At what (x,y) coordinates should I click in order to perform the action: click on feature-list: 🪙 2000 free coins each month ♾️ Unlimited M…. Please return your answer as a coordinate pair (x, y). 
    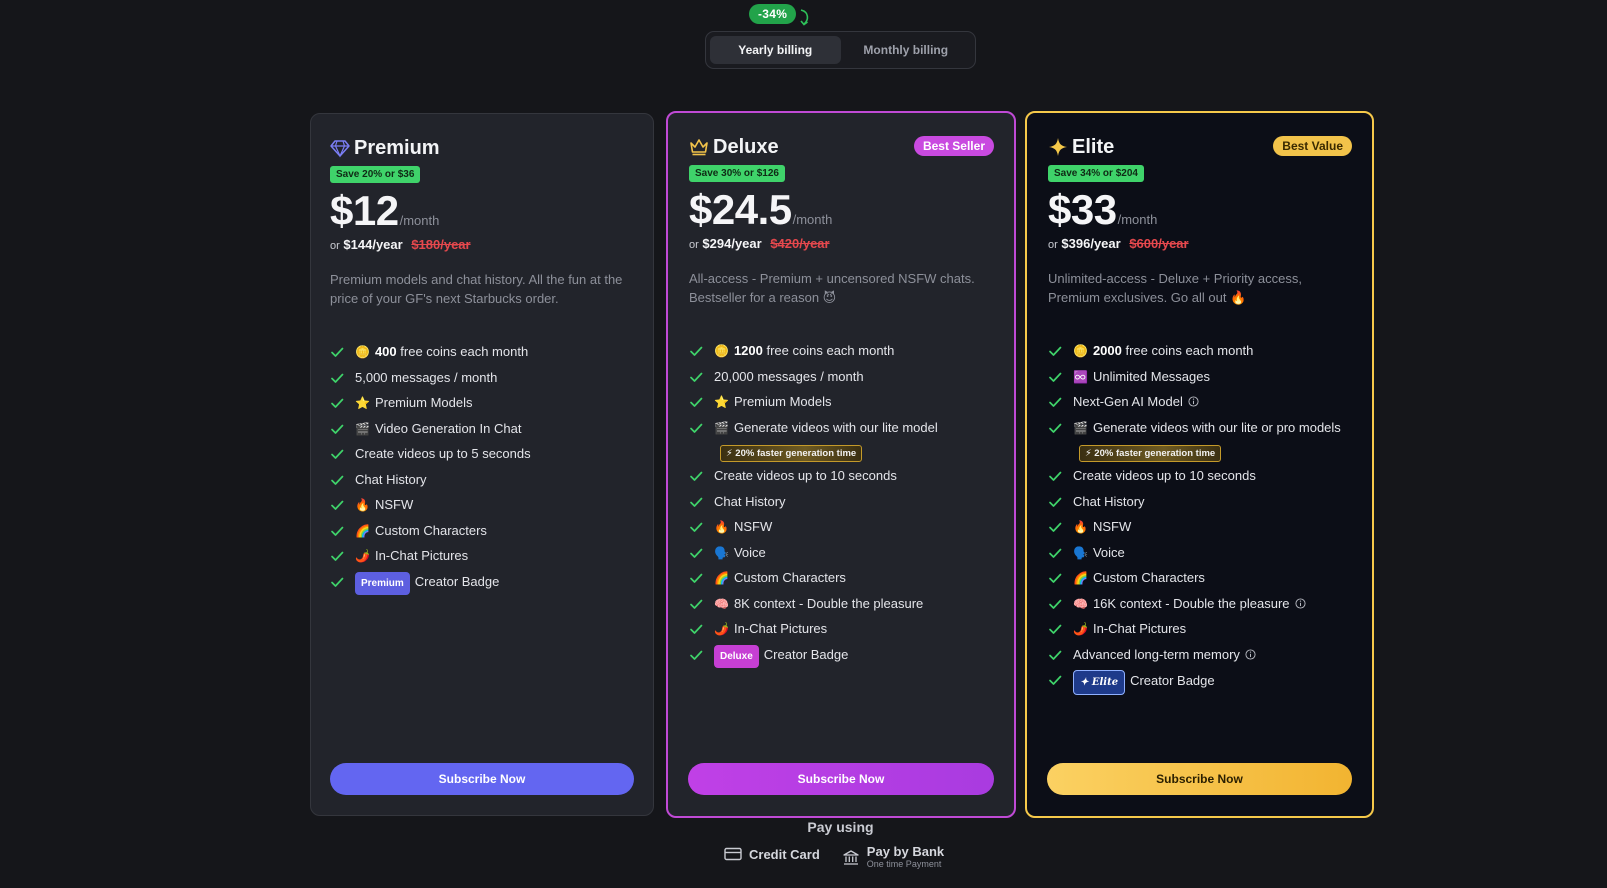
    Looking at the image, I should click on (1200, 518).